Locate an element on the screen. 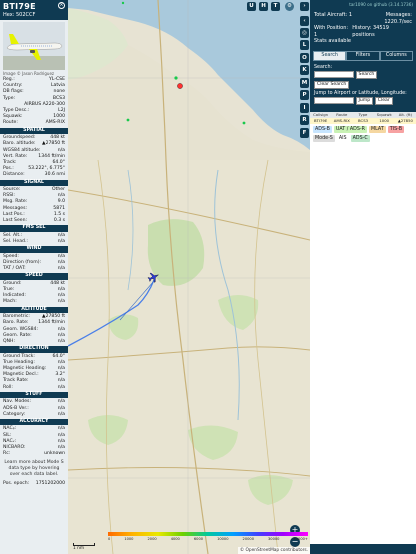 Image resolution: width=416 pixels, height=554 pixels. map-button-o: O is located at coordinates (304, 57).